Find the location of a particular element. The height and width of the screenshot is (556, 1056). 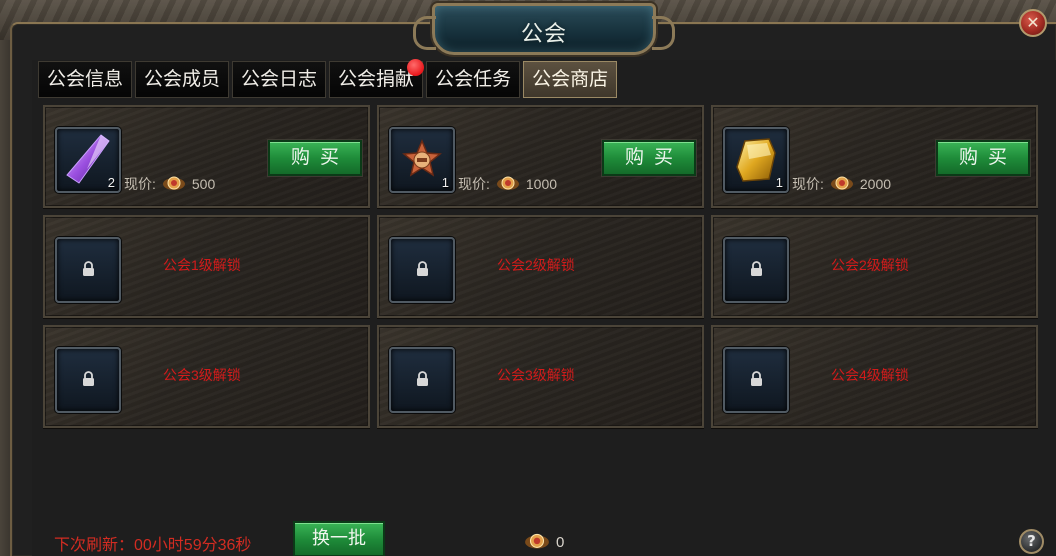

balance-value: 0 is located at coordinates (560, 542).